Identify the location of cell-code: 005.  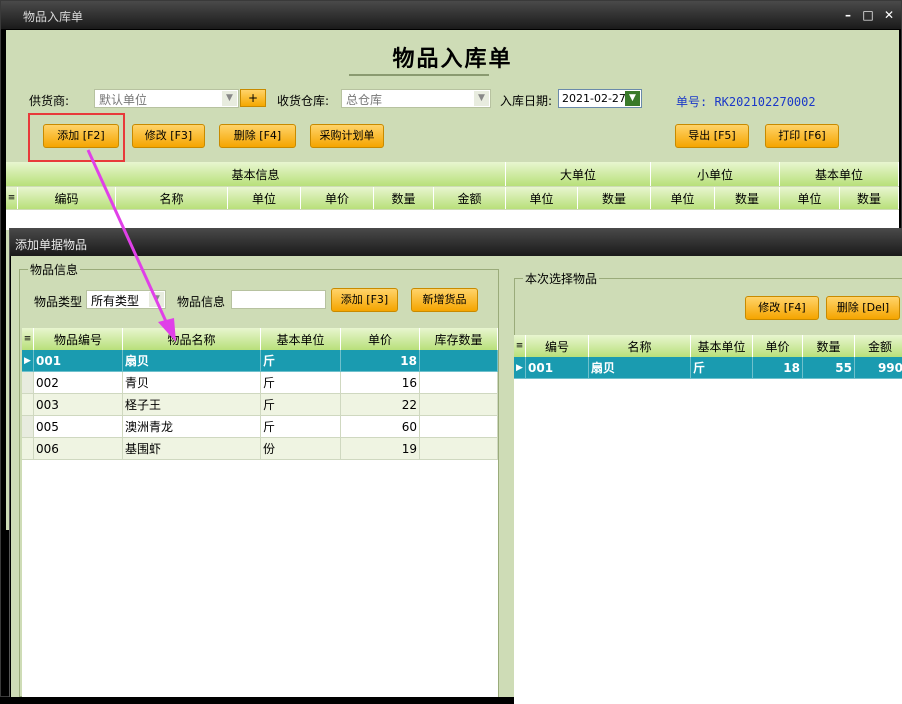
(78, 427).